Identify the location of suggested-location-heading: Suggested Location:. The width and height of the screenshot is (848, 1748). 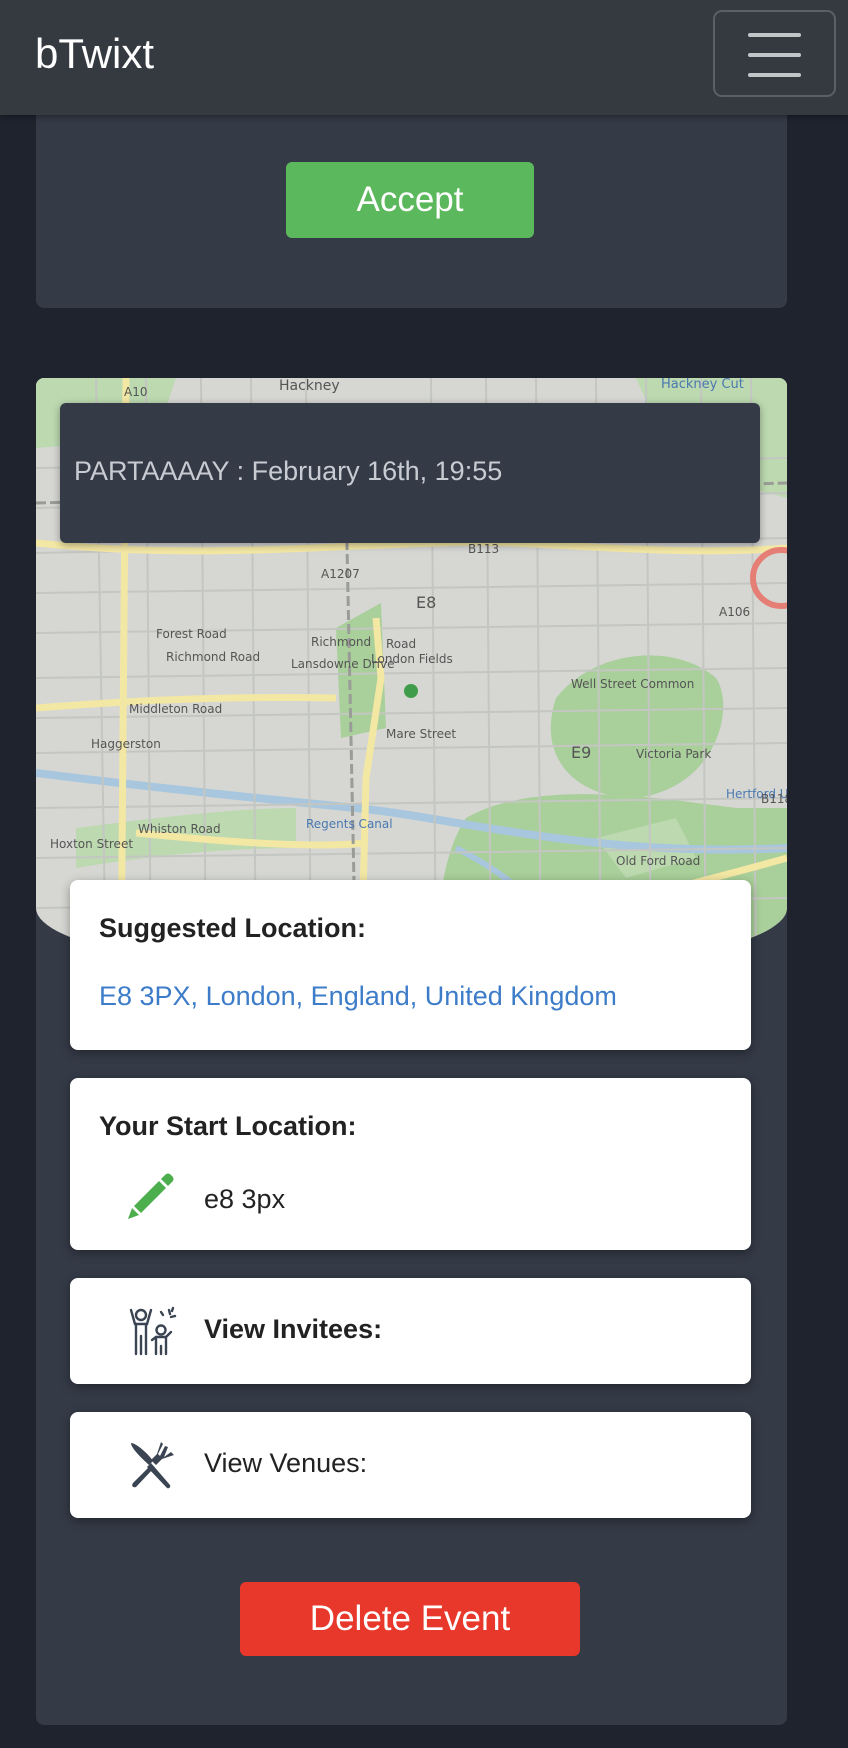
(233, 928).